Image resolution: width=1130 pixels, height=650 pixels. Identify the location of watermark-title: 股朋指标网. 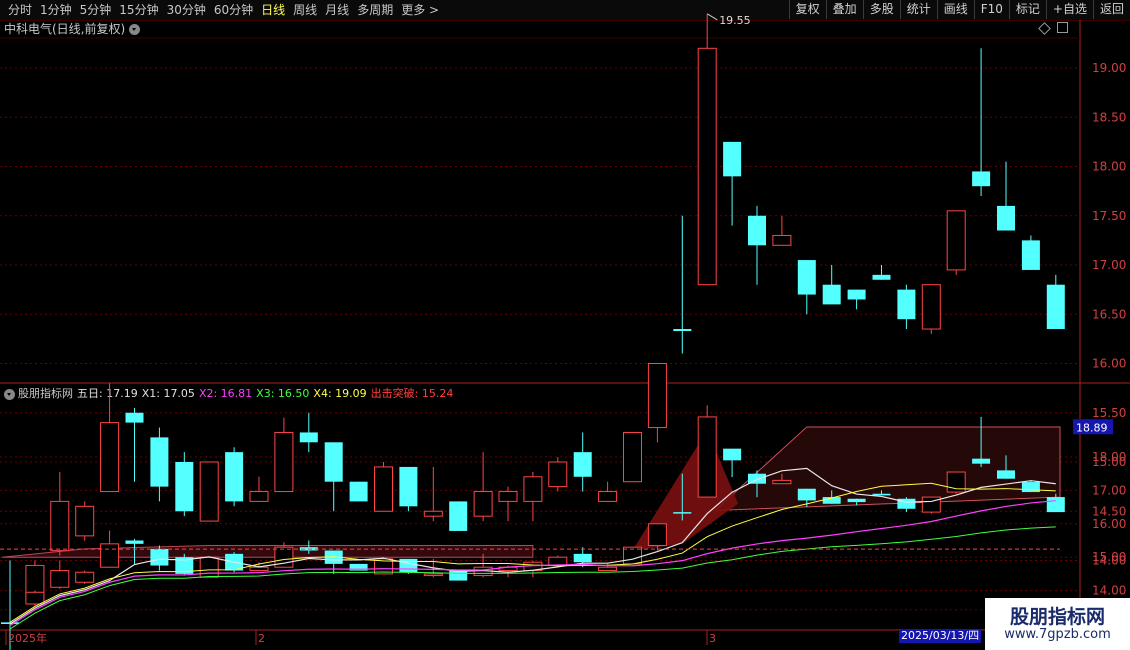
(1057, 617).